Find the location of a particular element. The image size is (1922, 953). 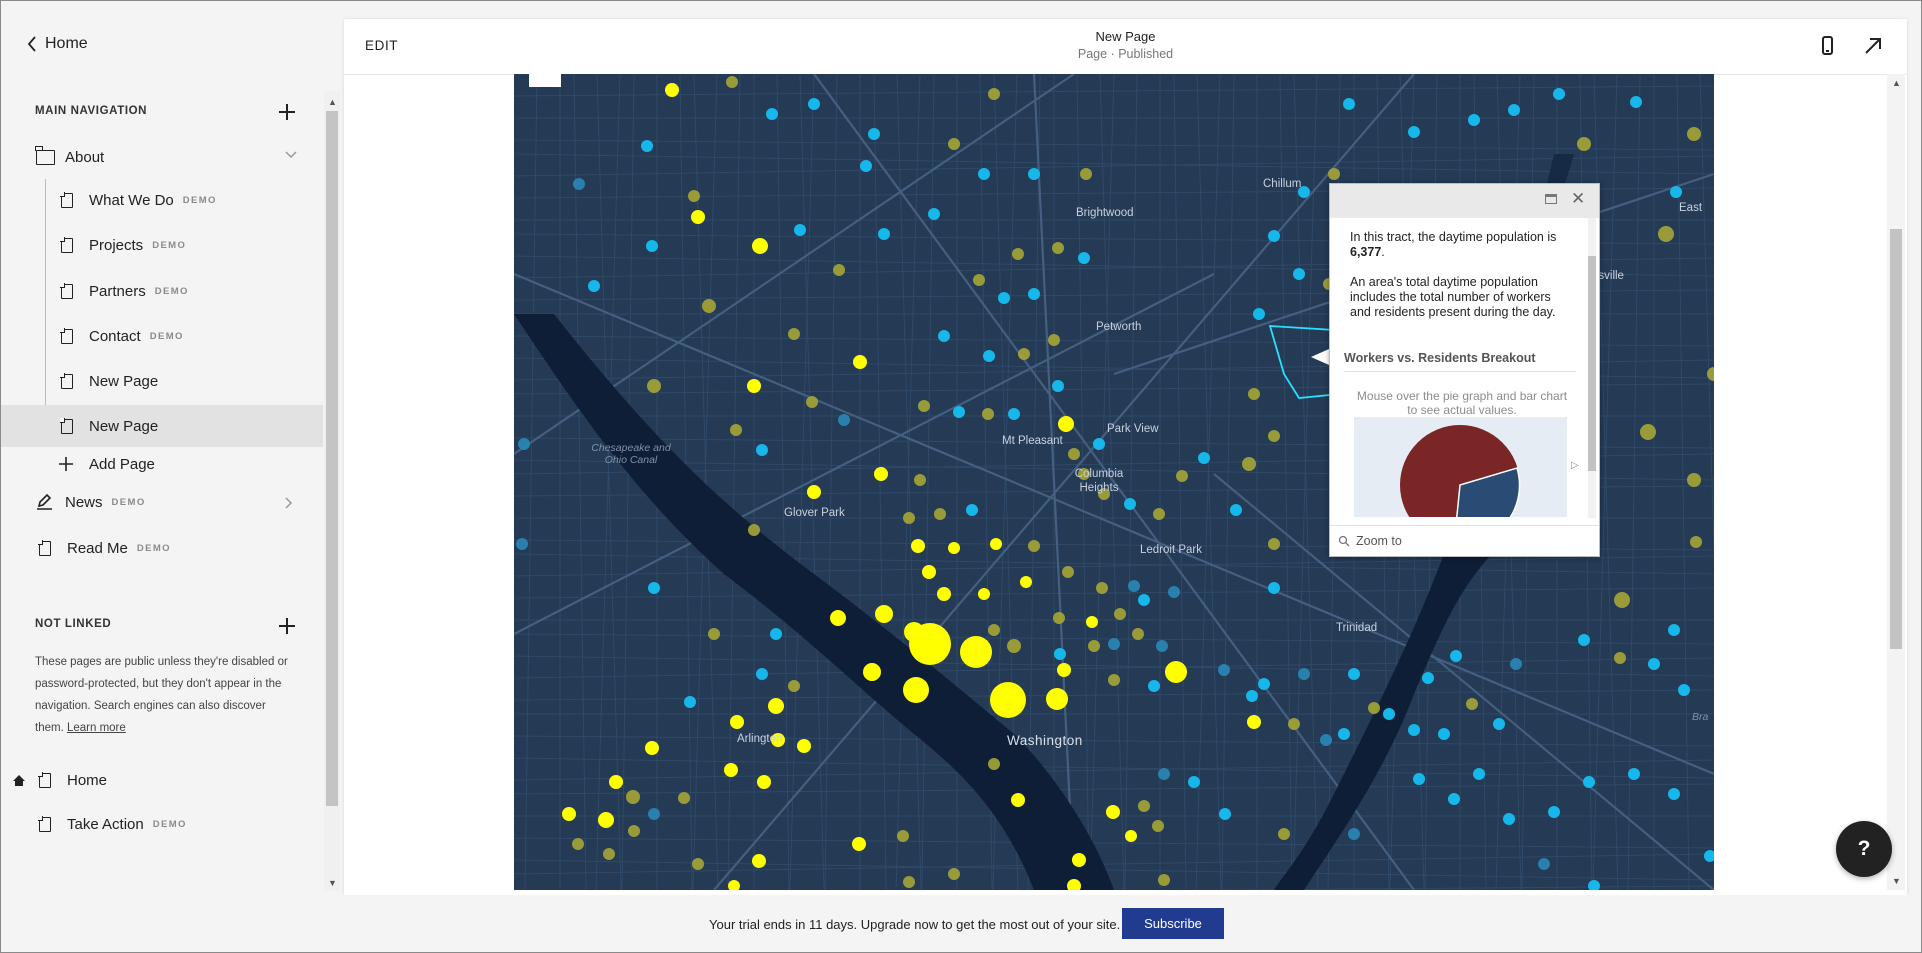

sidebar-item-new-page-selected: New Page is located at coordinates (162, 426).